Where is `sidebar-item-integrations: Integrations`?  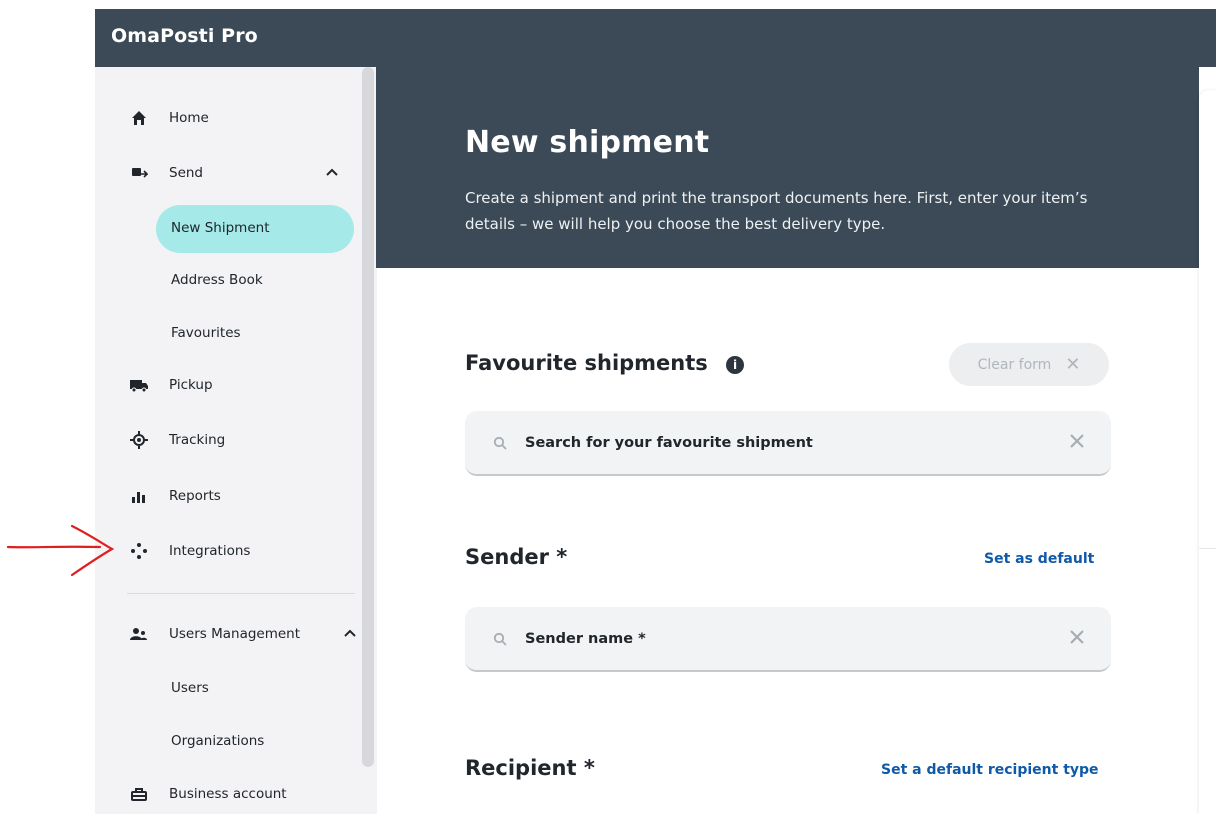 sidebar-item-integrations: Integrations is located at coordinates (242, 551).